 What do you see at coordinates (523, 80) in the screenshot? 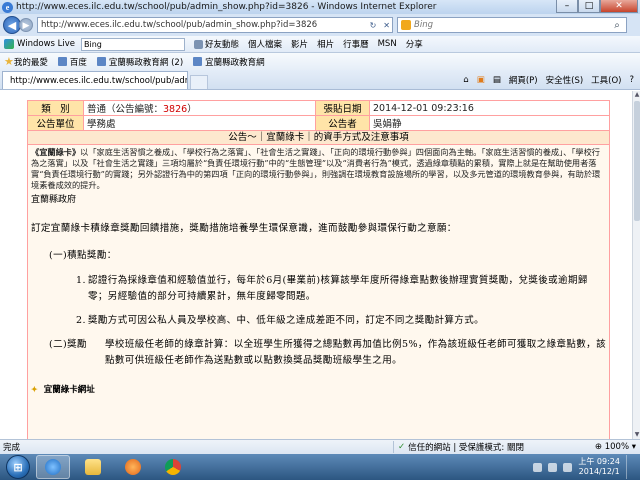
I see `command-page: 網頁(P)` at bounding box center [523, 80].